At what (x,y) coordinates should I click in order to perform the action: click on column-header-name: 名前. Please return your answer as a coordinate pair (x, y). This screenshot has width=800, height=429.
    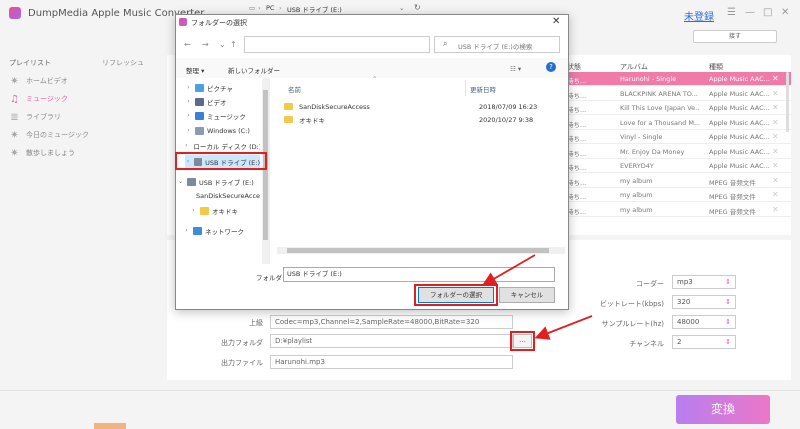
    Looking at the image, I should click on (294, 89).